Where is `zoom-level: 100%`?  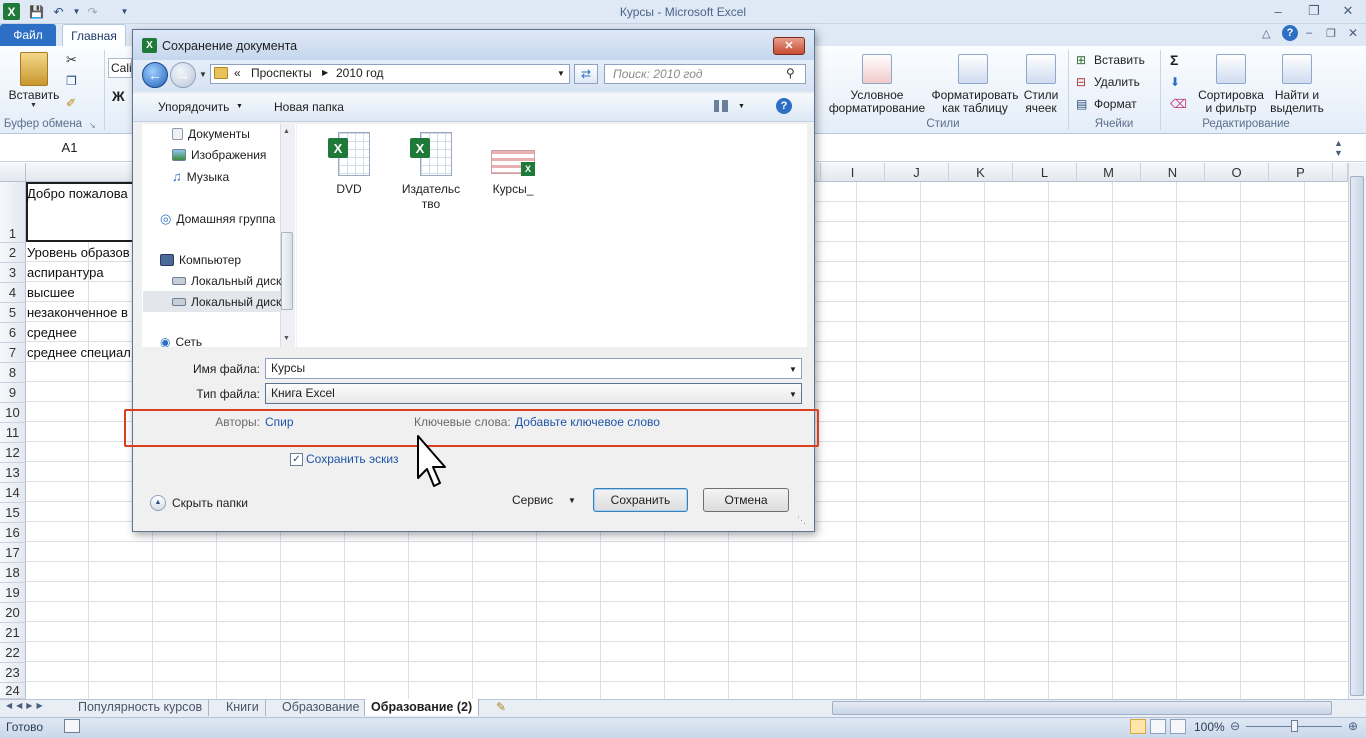
zoom-level: 100% is located at coordinates (1209, 727).